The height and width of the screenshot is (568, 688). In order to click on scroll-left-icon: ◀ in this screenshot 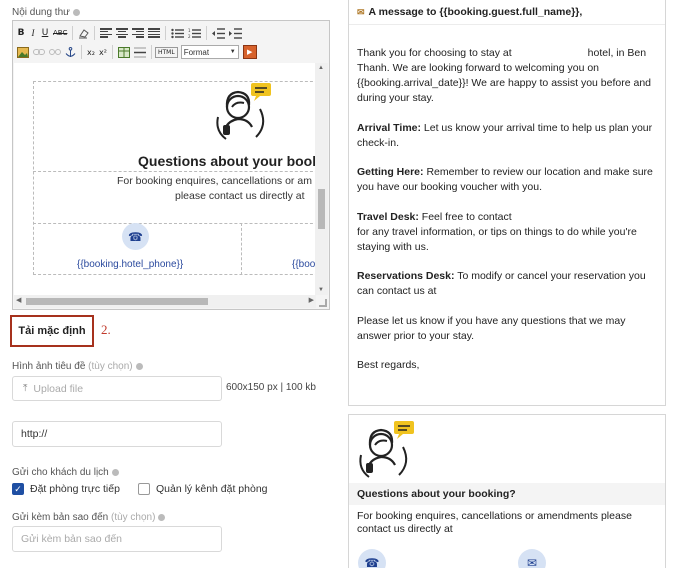, I will do `click(18, 300)`.